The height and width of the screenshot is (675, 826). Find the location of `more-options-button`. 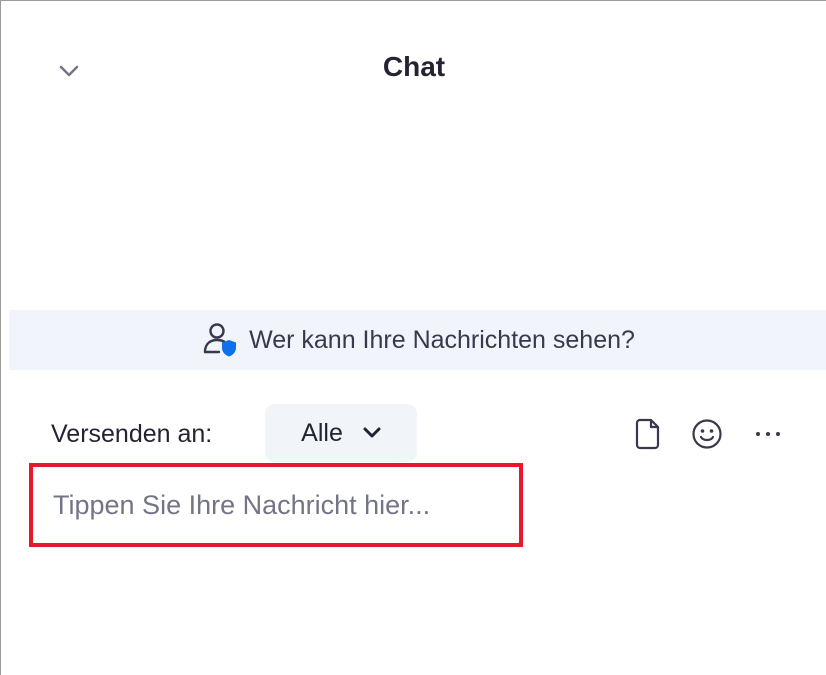

more-options-button is located at coordinates (768, 434).